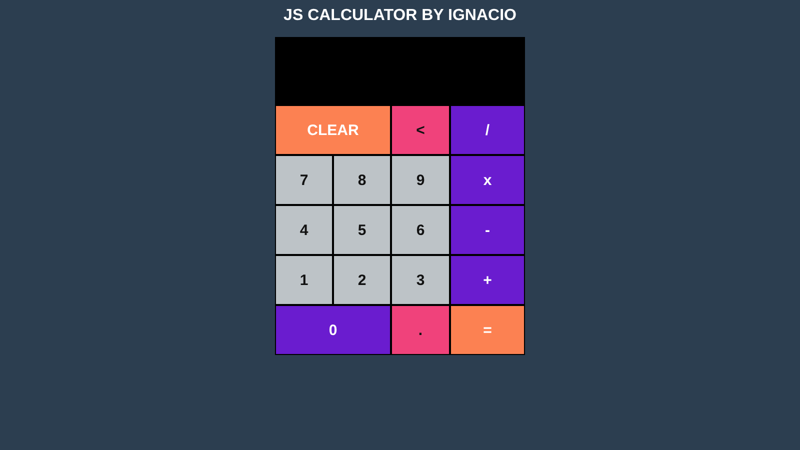  What do you see at coordinates (420, 130) in the screenshot?
I see `calculator-key: <` at bounding box center [420, 130].